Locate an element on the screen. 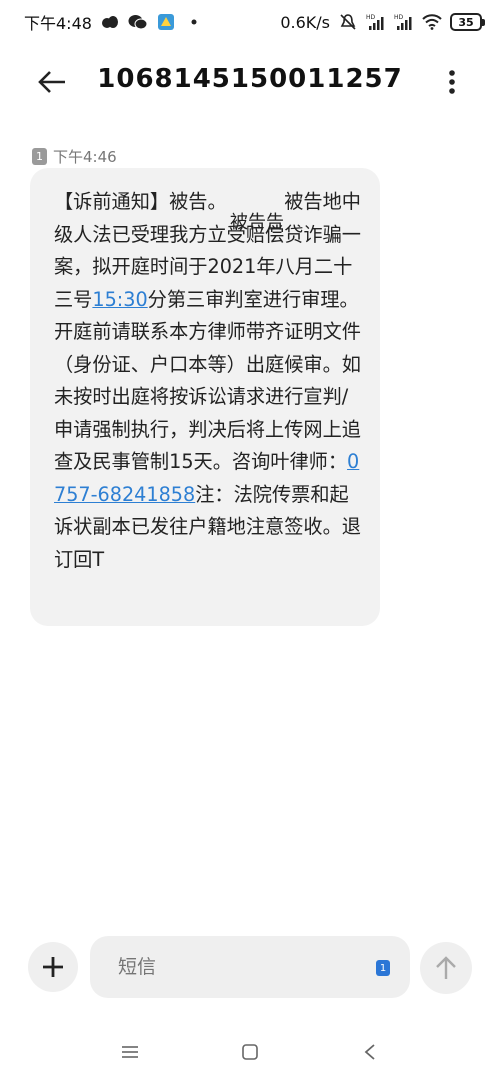 The image size is (500, 1083). message-input is located at coordinates (233, 967).